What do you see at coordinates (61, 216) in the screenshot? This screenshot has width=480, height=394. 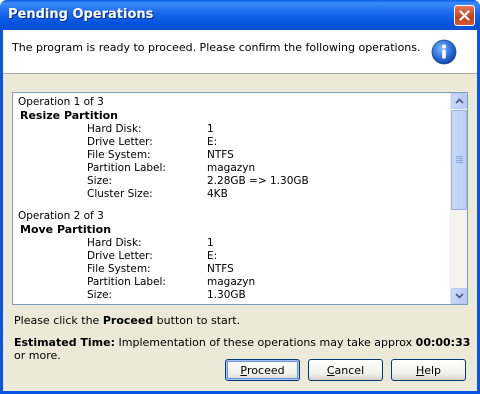 I see `operation-title: Operation 2 of 3` at bounding box center [61, 216].